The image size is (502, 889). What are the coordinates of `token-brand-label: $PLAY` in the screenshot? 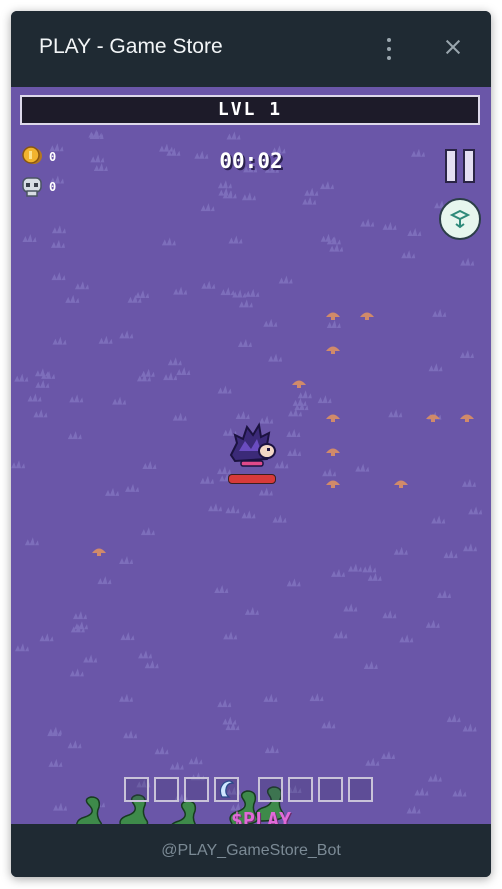 It's located at (261, 816).